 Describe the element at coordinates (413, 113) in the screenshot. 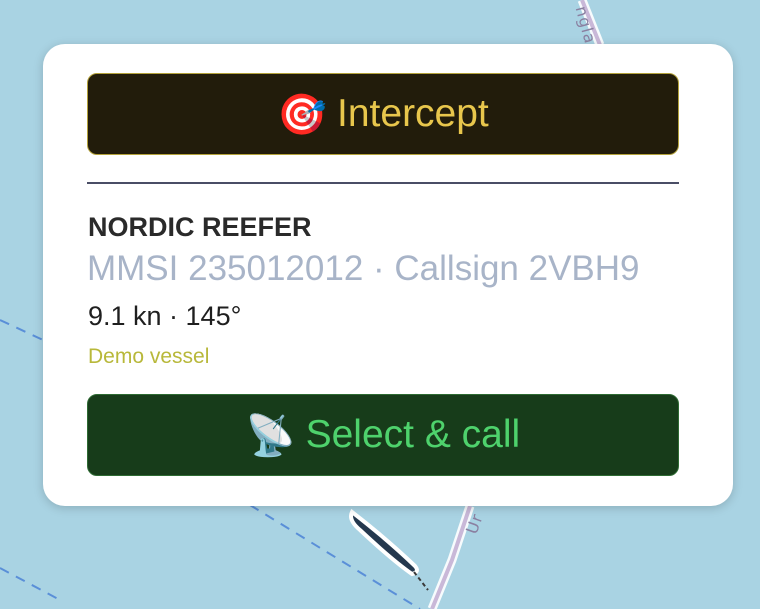

I see `intercept-button-label: Intercept` at that location.